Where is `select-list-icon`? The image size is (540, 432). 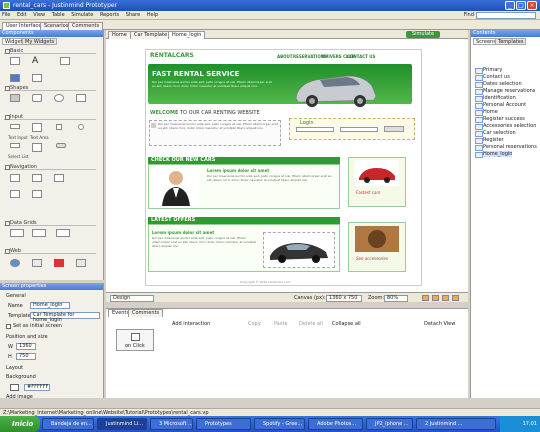 select-list-icon is located at coordinates (15, 145).